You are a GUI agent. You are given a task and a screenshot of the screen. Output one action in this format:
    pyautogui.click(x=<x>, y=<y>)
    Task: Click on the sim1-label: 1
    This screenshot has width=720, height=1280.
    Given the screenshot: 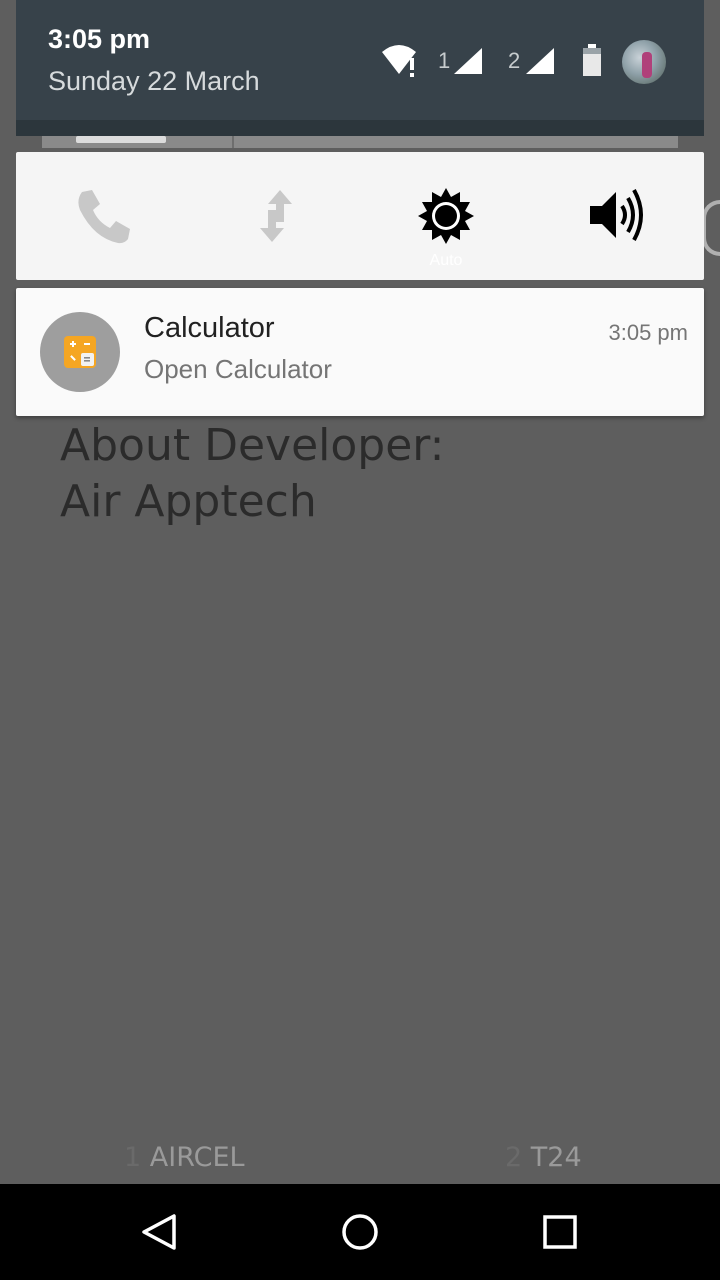 What is the action you would take?
    pyautogui.click(x=444, y=60)
    